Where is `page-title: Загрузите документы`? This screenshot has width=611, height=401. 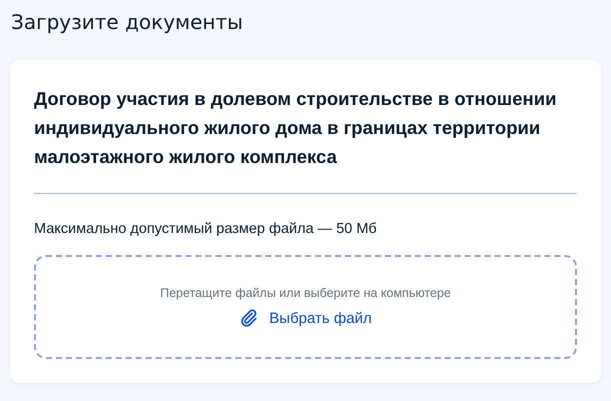
page-title: Загрузите документы is located at coordinates (127, 22).